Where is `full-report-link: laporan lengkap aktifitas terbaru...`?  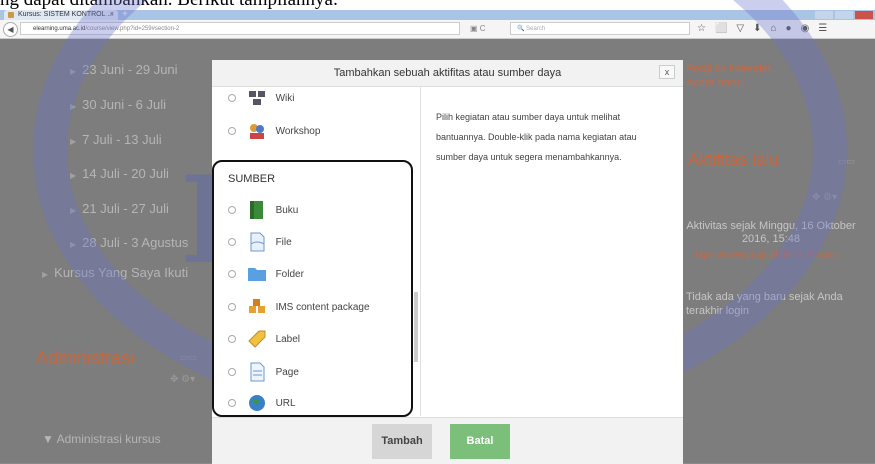
full-report-link: laporan lengkap aktifitas terbaru... is located at coordinates (771, 255).